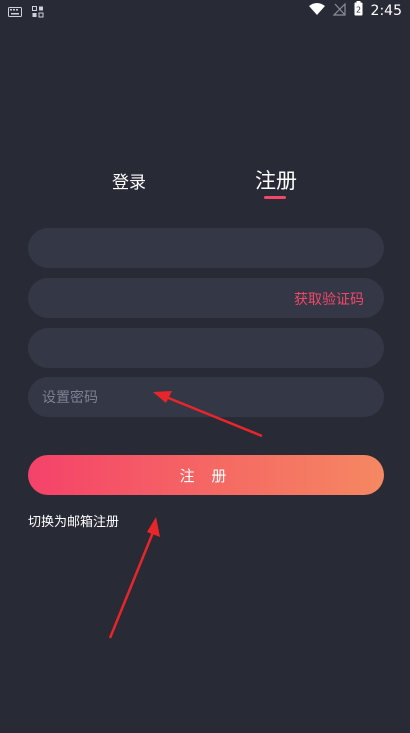 The width and height of the screenshot is (410, 733). Describe the element at coordinates (316, 10) in the screenshot. I see `wifi-icon` at that location.